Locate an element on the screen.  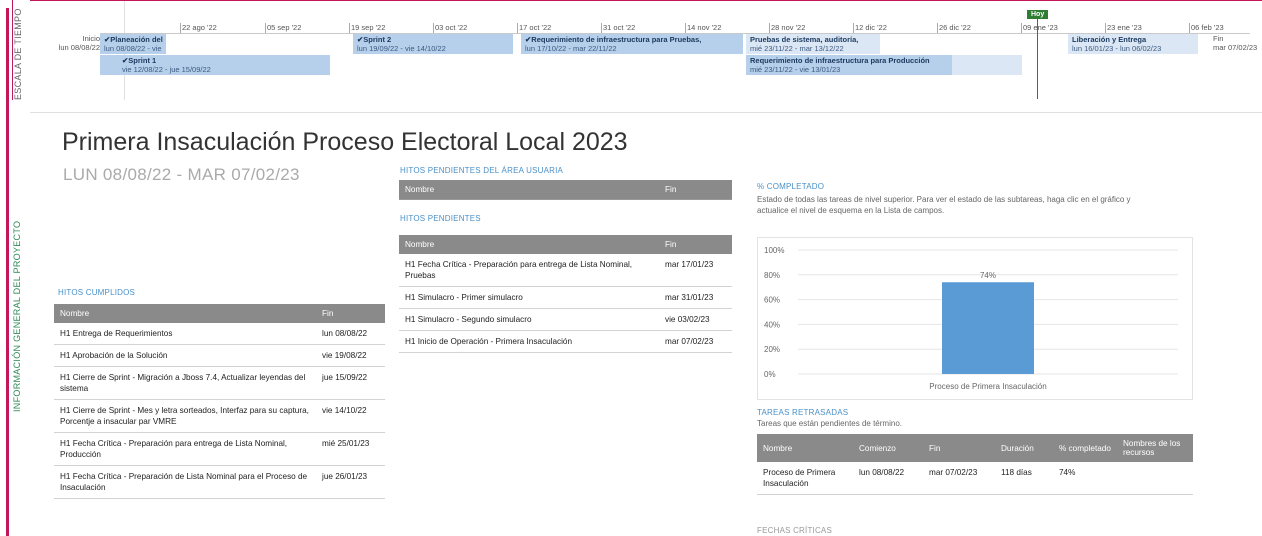
timeline-start-date: lun 08/08/22 is located at coordinates (79, 47).